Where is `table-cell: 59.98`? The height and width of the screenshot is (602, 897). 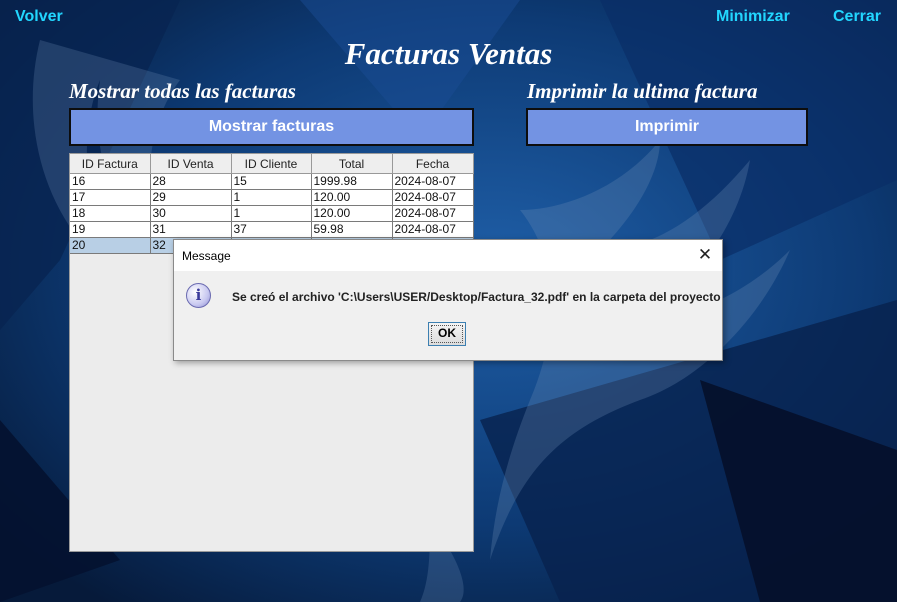 table-cell: 59.98 is located at coordinates (352, 229).